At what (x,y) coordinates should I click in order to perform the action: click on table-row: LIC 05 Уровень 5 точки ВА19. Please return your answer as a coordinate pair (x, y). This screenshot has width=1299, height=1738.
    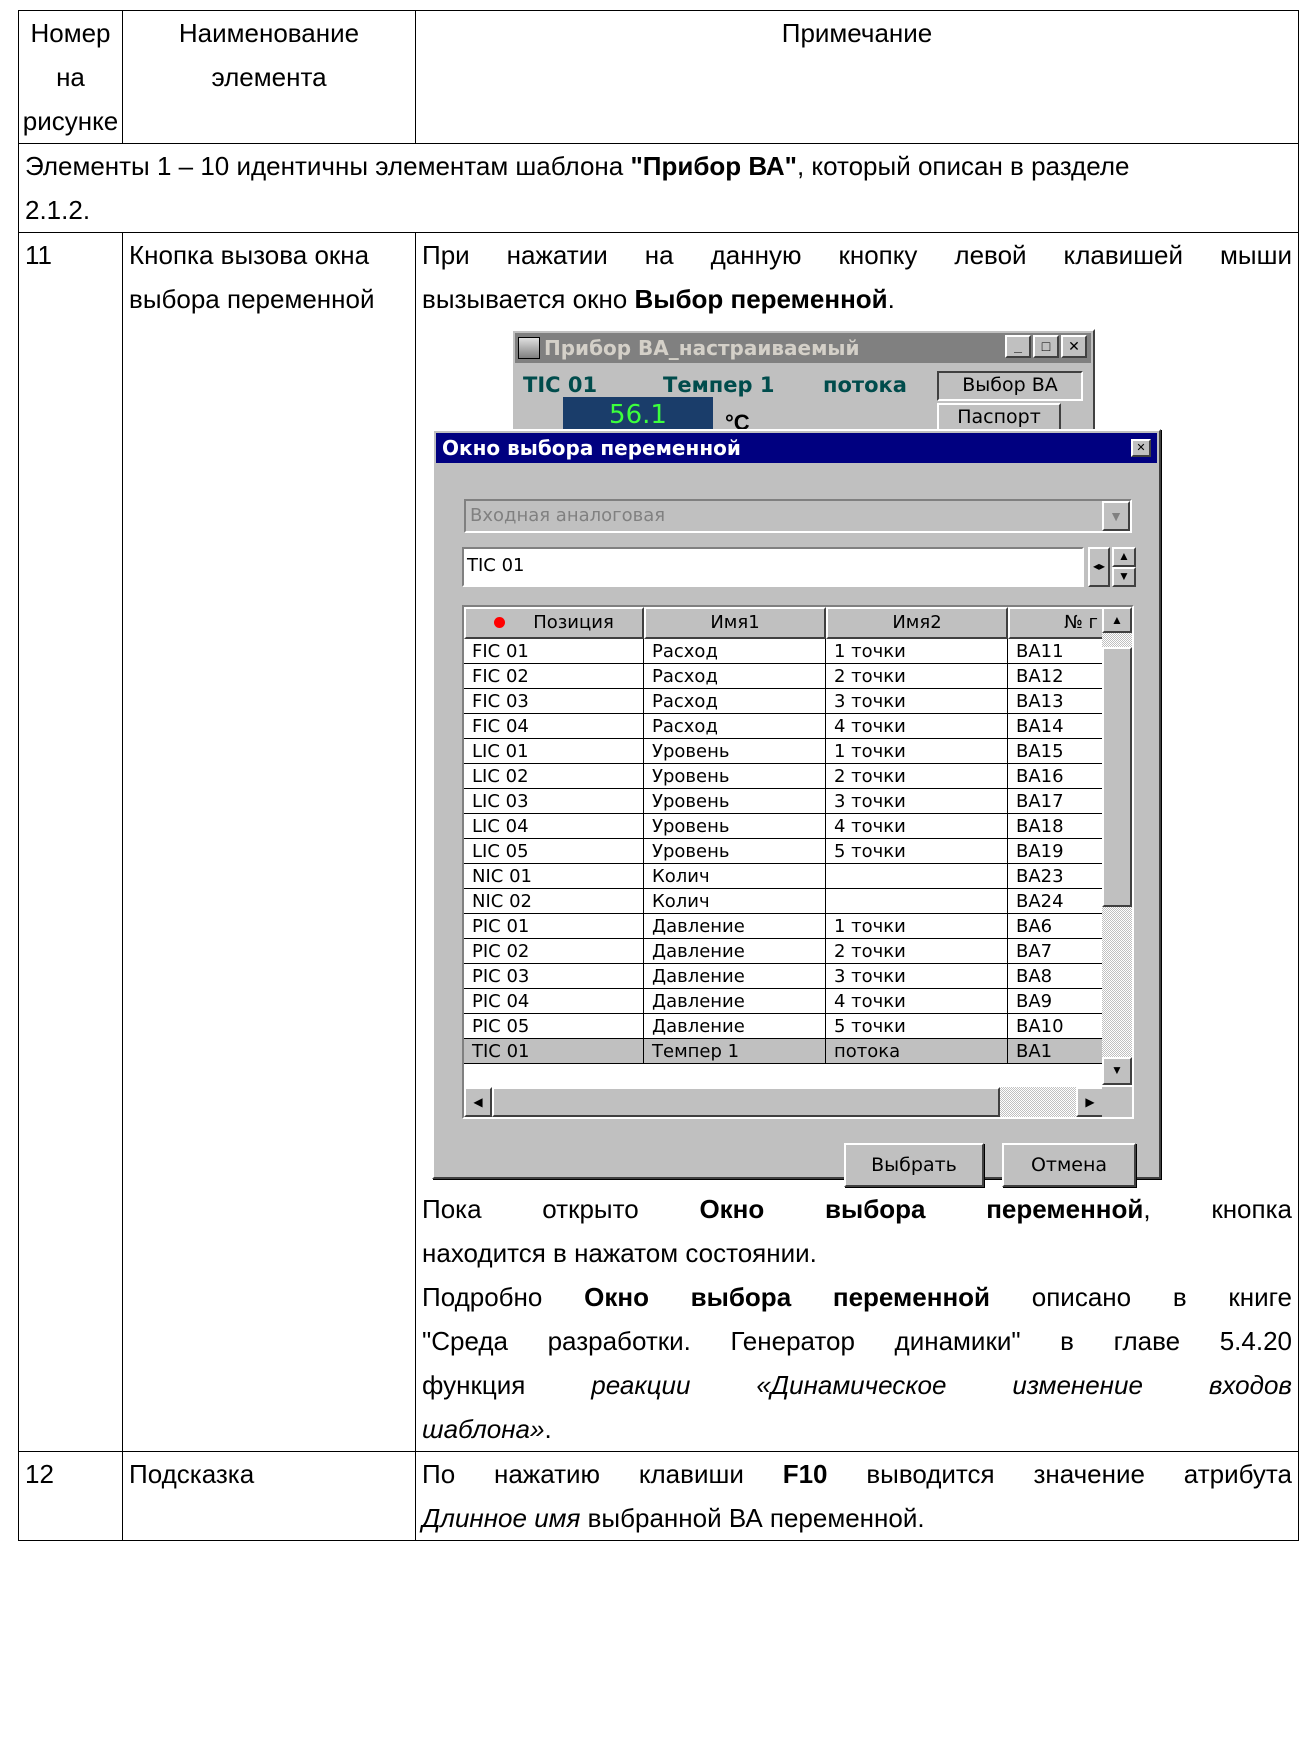
    Looking at the image, I should click on (784, 851).